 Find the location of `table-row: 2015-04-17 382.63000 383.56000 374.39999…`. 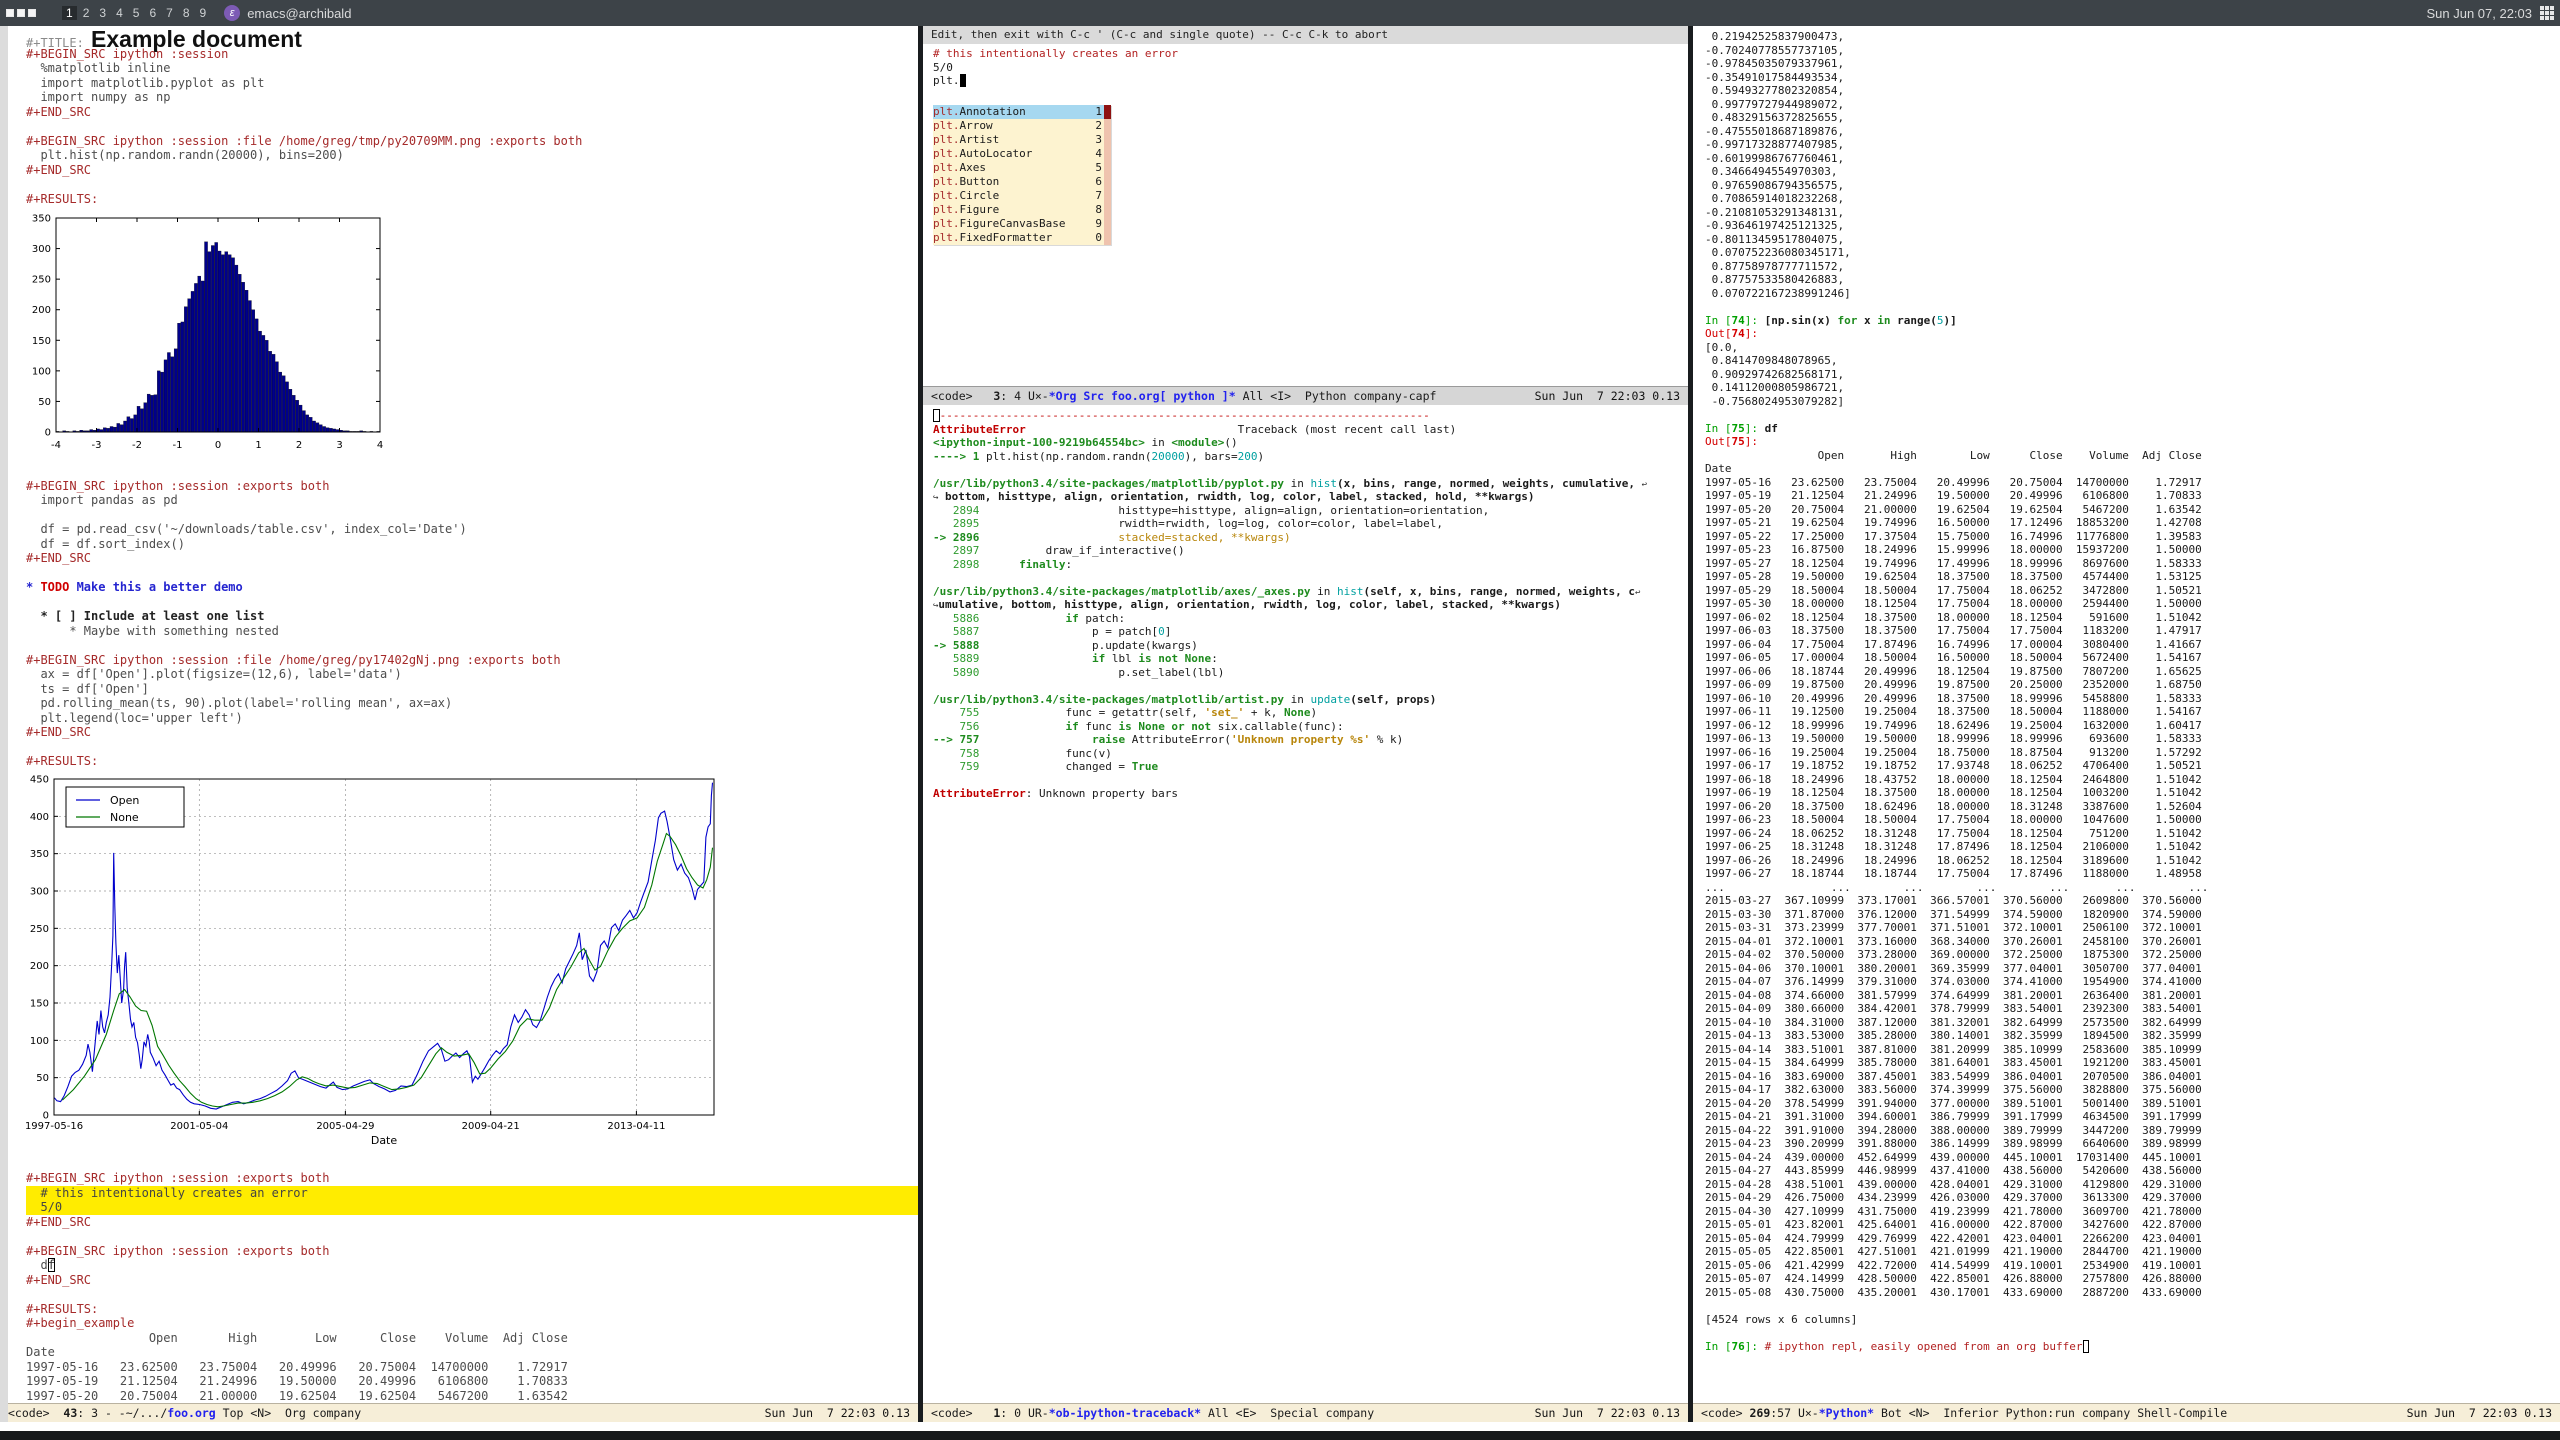

table-row: 2015-04-17 382.63000 383.56000 374.39999… is located at coordinates (1953, 1089).